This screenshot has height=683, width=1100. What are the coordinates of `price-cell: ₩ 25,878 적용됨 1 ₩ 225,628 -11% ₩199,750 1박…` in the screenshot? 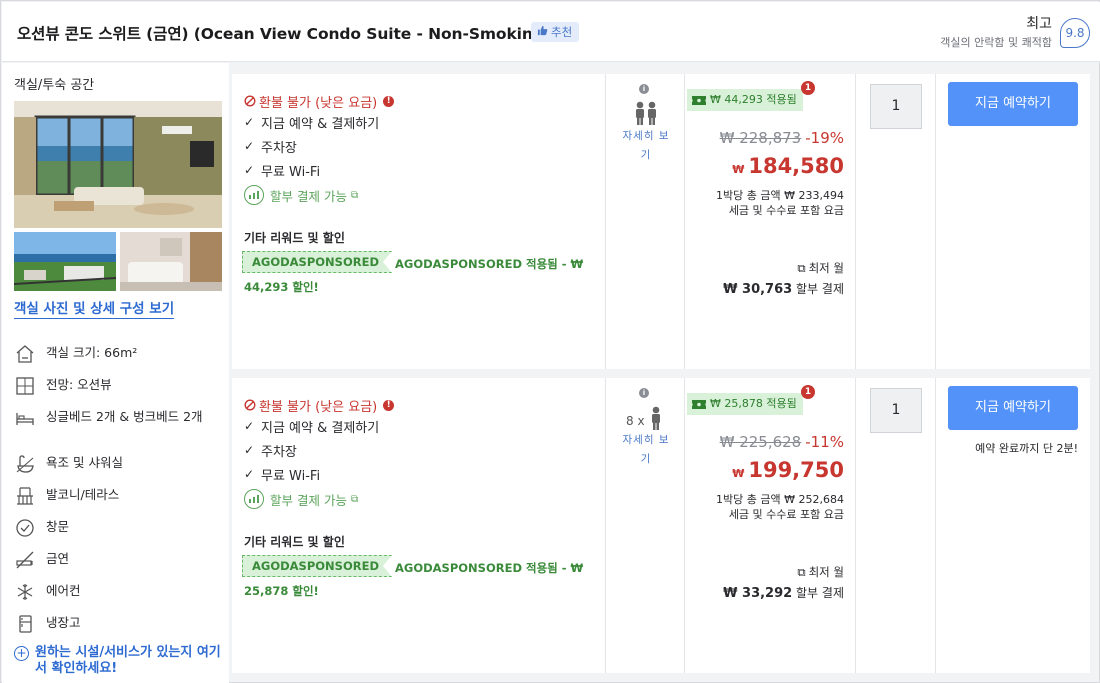 It's located at (770, 525).